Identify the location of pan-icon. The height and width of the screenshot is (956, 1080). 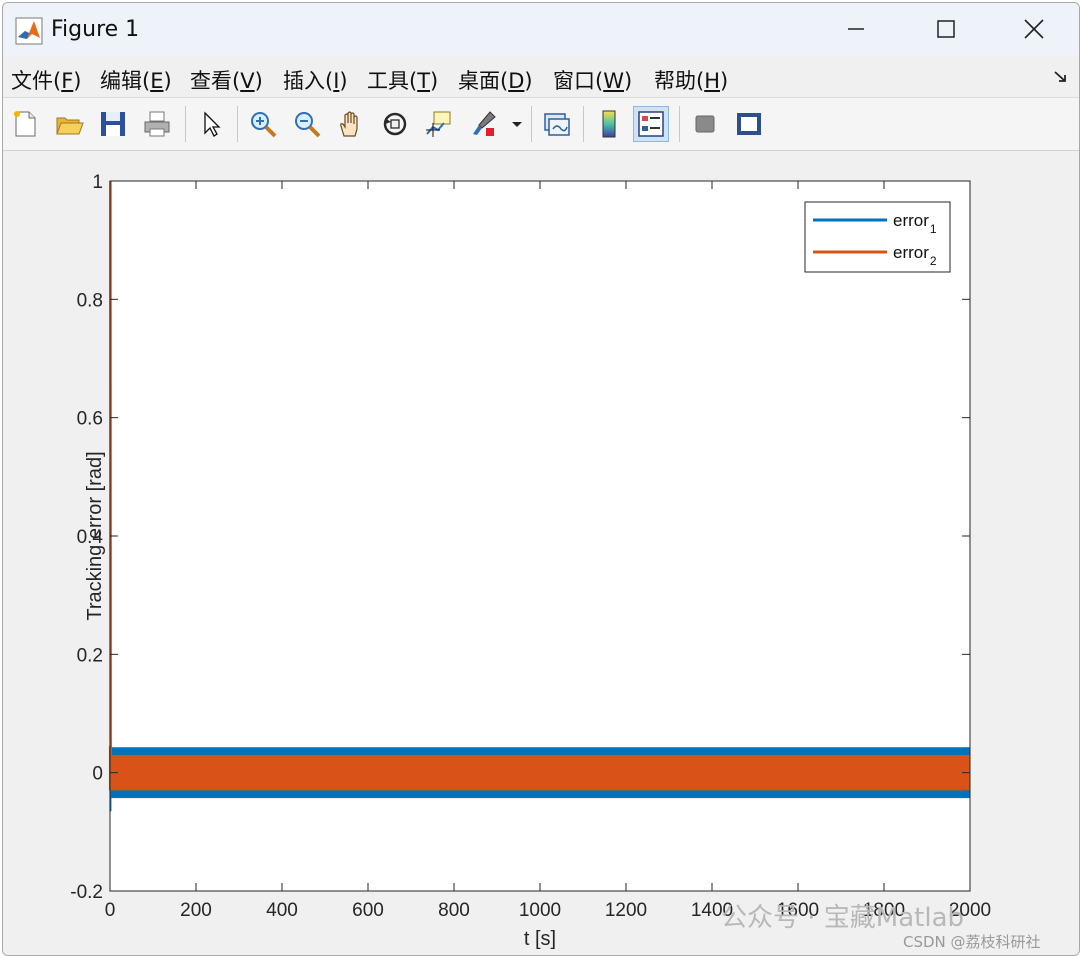
(349, 124).